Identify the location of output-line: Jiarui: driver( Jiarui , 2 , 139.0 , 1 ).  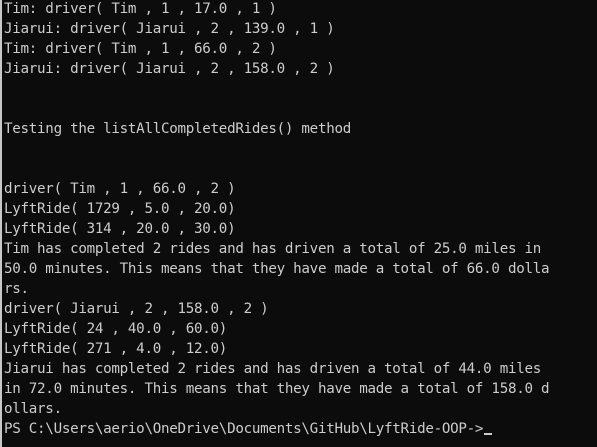
(169, 29).